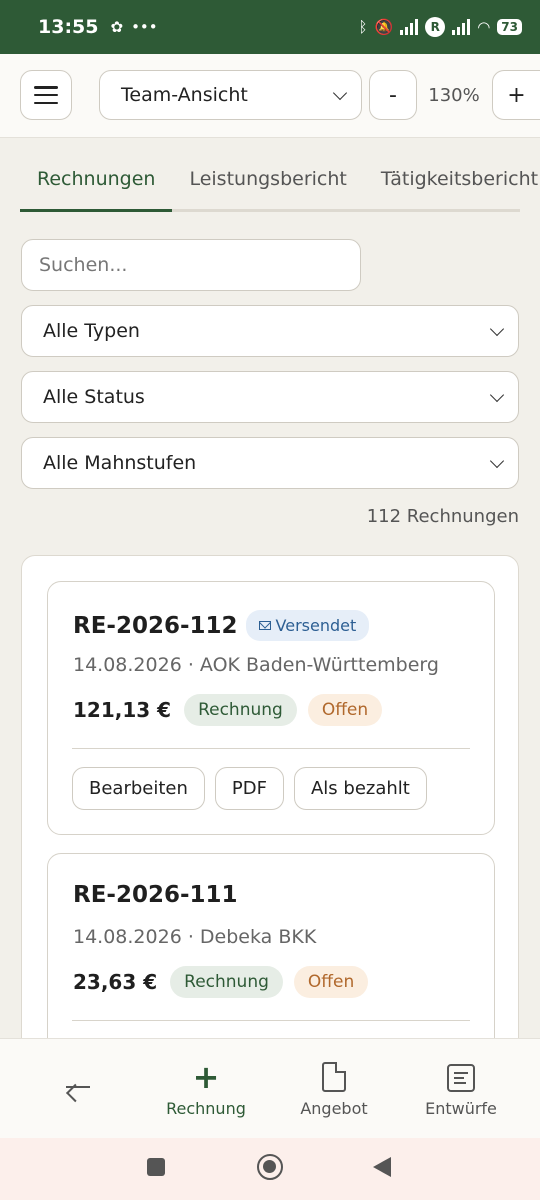 The image size is (540, 1200). Describe the element at coordinates (316, 625) in the screenshot. I see `sent-badge-label: Versendet` at that location.